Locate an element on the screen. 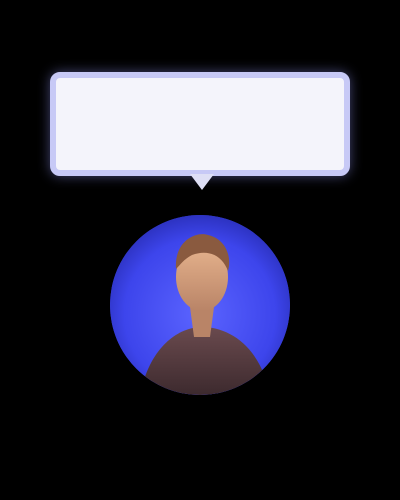 The width and height of the screenshot is (400, 500). speech-bubble-tail is located at coordinates (202, 182).